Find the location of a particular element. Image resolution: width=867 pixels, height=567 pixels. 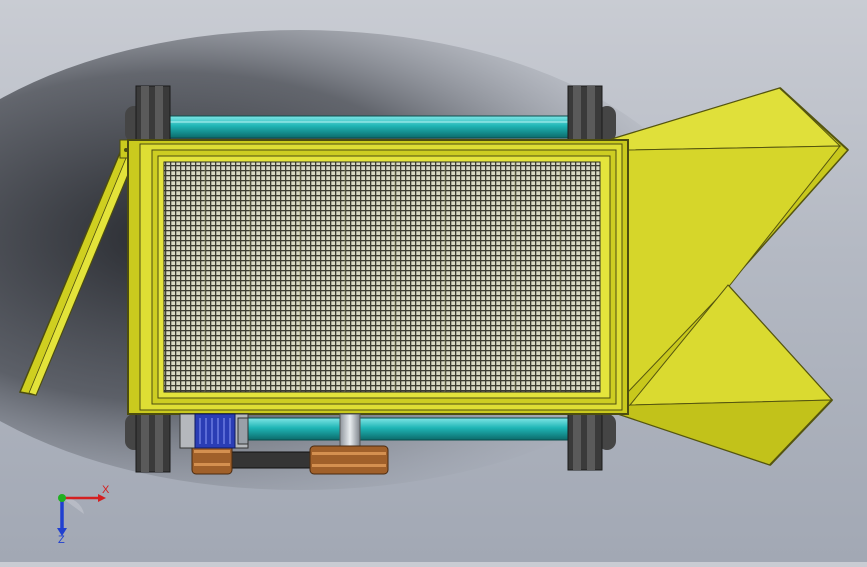

z-axis-label: Z is located at coordinates (61, 540).